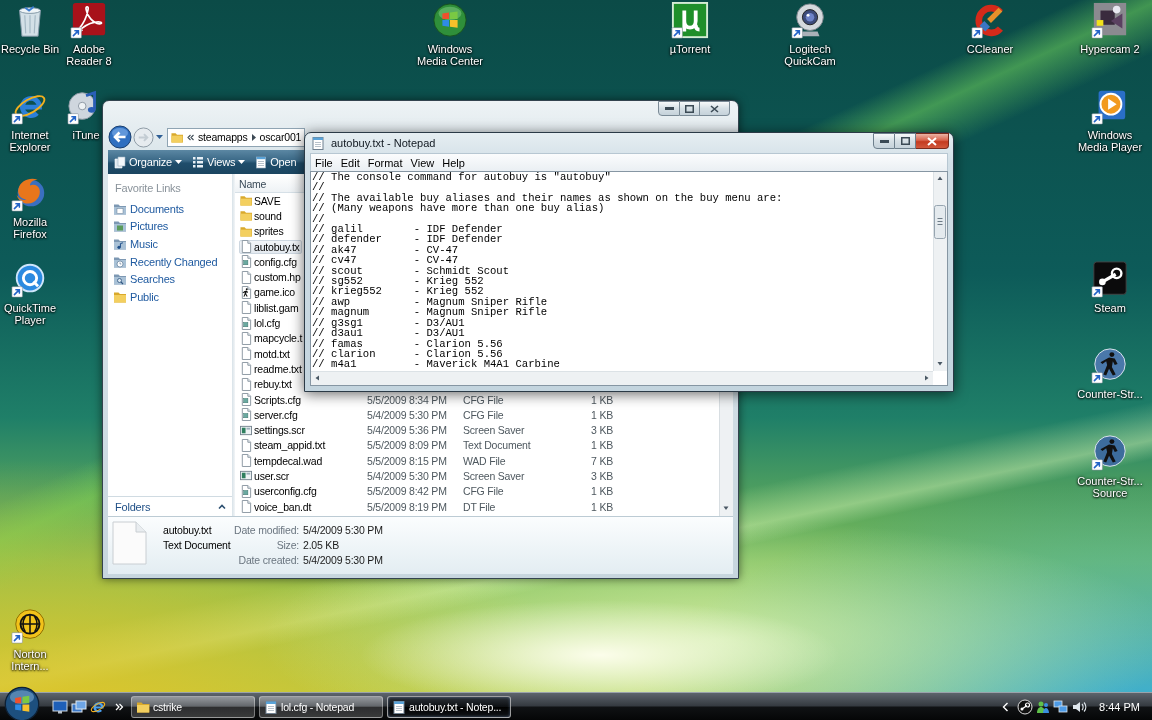  What do you see at coordinates (246, 247) in the screenshot?
I see `document-icon` at bounding box center [246, 247].